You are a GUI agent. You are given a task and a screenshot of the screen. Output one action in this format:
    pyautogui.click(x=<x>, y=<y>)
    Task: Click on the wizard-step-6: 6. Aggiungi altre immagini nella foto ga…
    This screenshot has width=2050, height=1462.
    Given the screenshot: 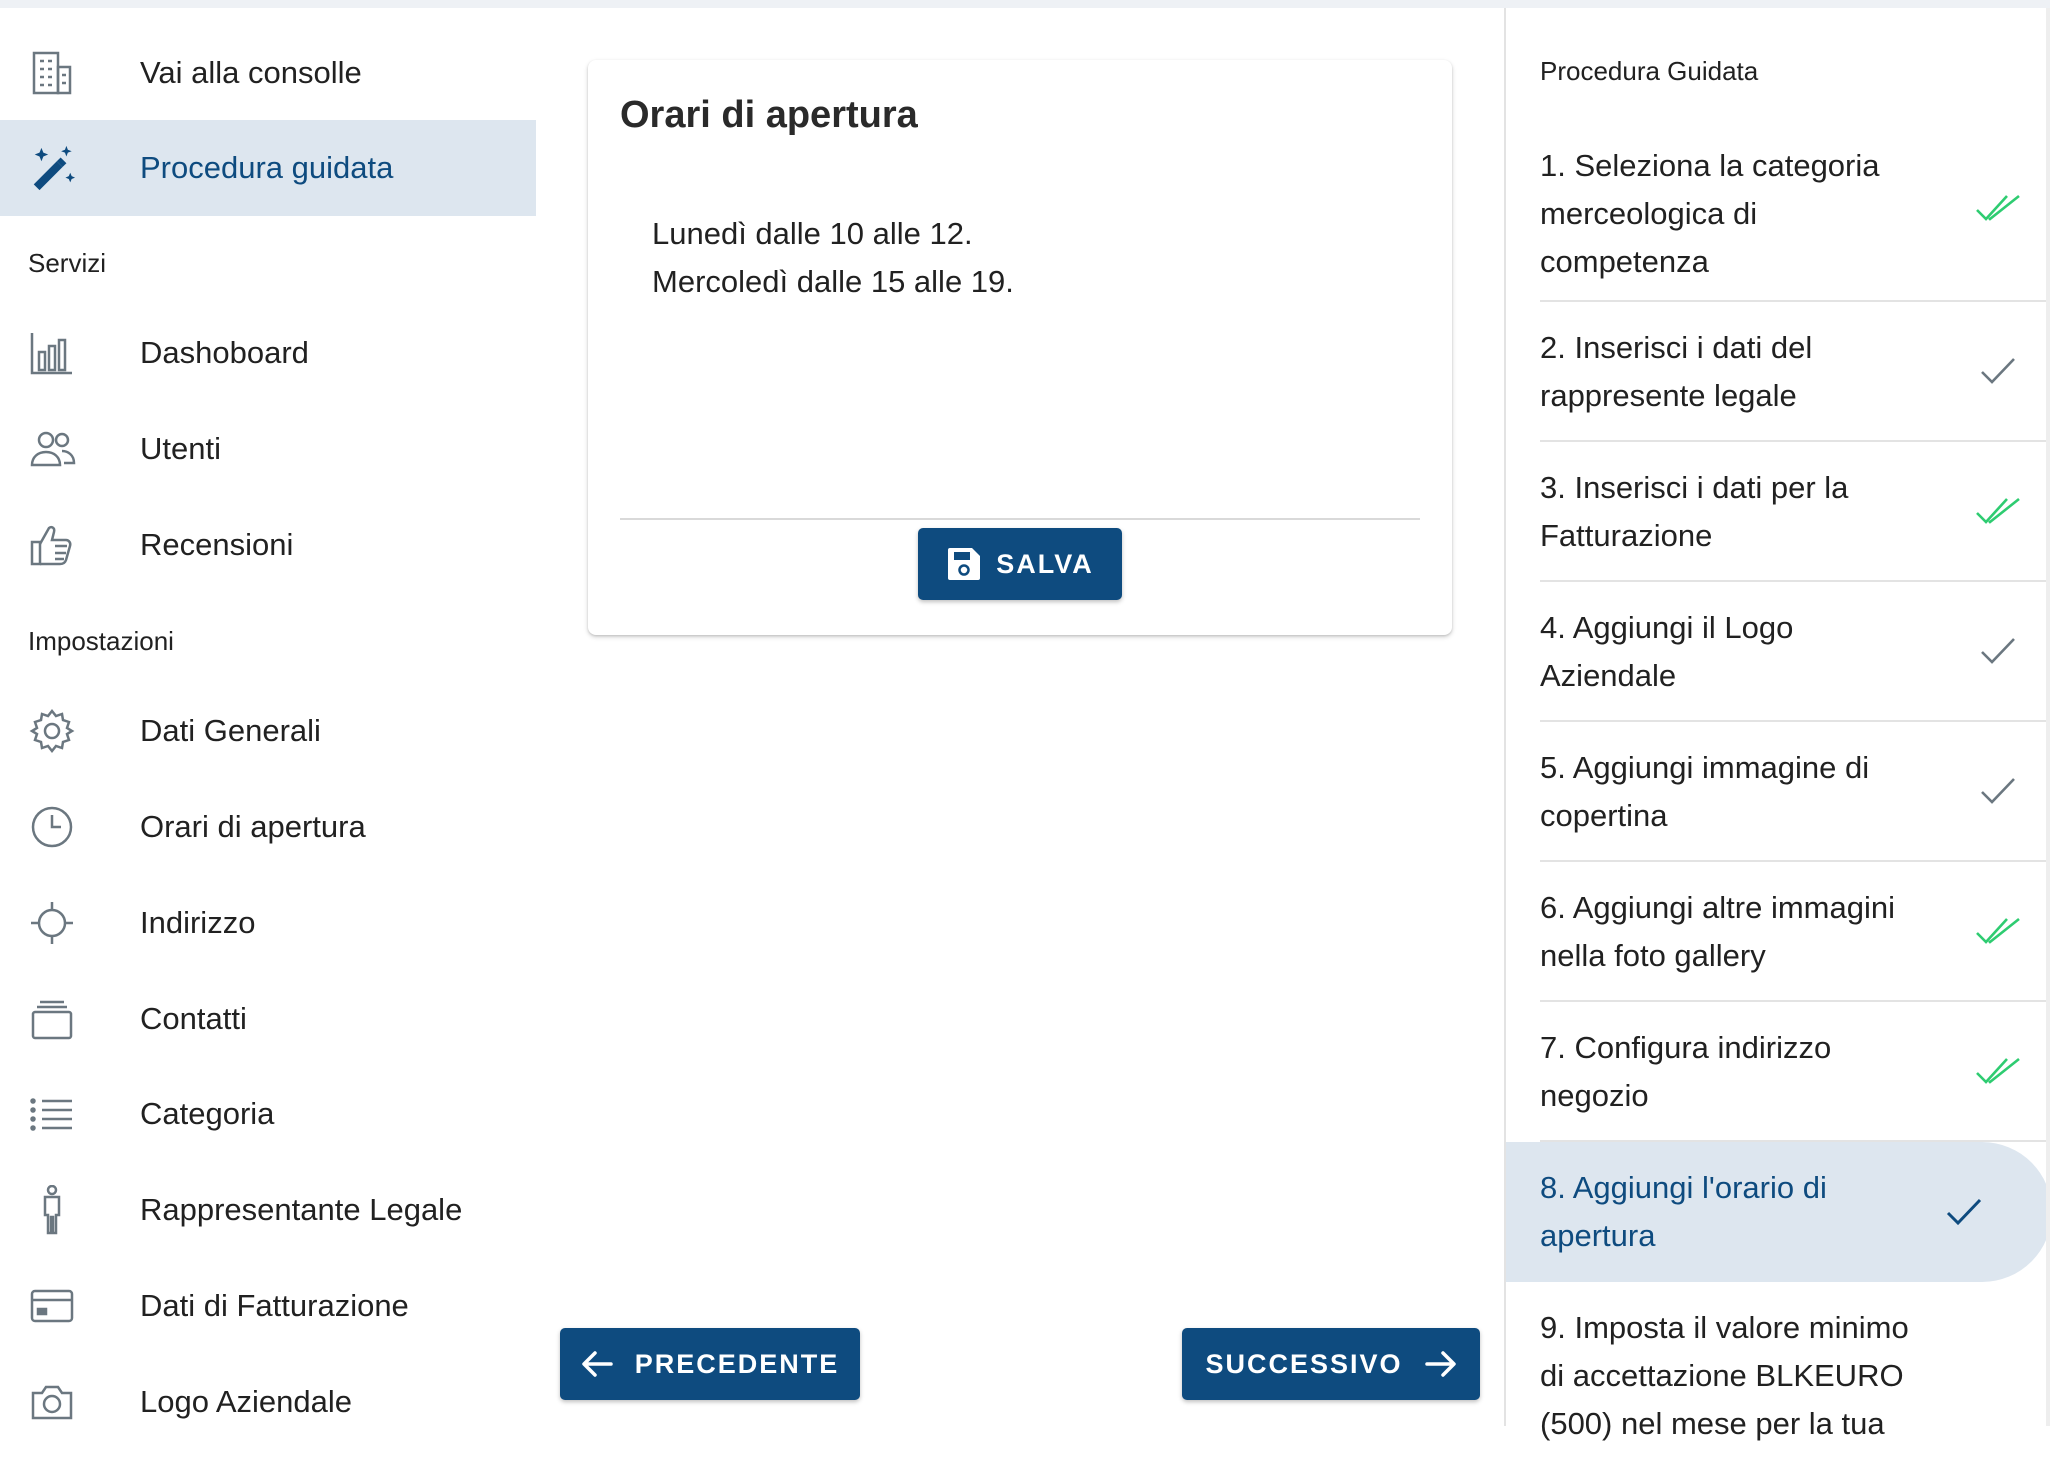 What is the action you would take?
    pyautogui.click(x=1795, y=932)
    